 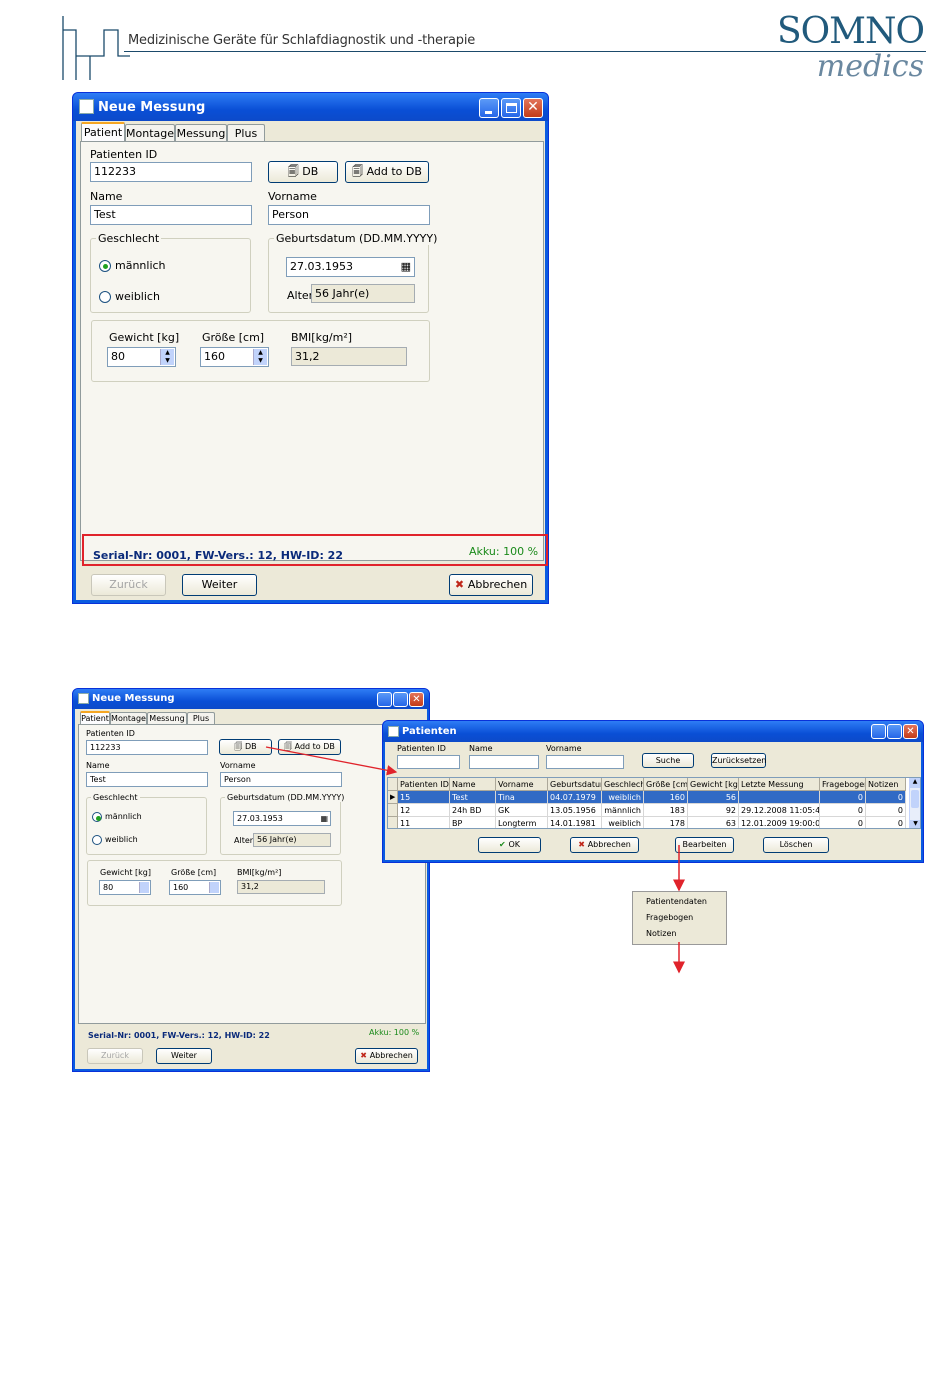 What do you see at coordinates (331, 761) in the screenshot?
I see `arrow-db-to-patients` at bounding box center [331, 761].